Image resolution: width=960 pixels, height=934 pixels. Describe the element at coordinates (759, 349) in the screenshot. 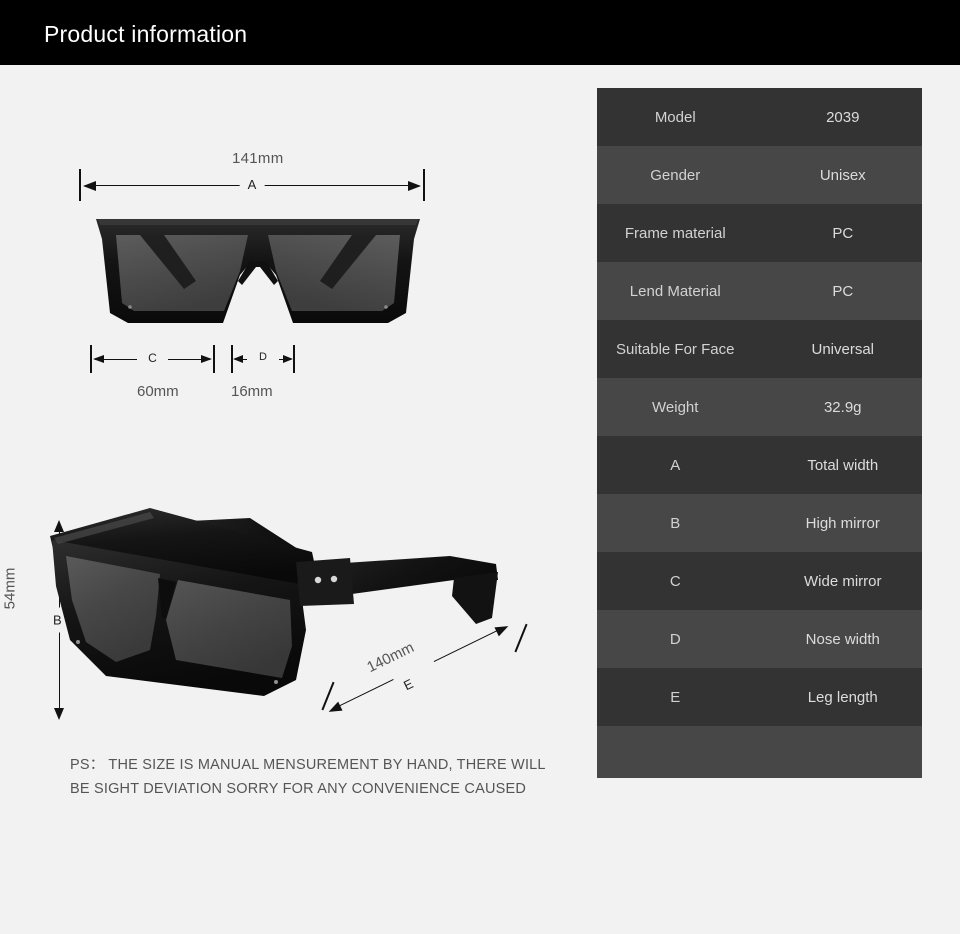

I see `table-row: Suitable For Face Universal` at that location.